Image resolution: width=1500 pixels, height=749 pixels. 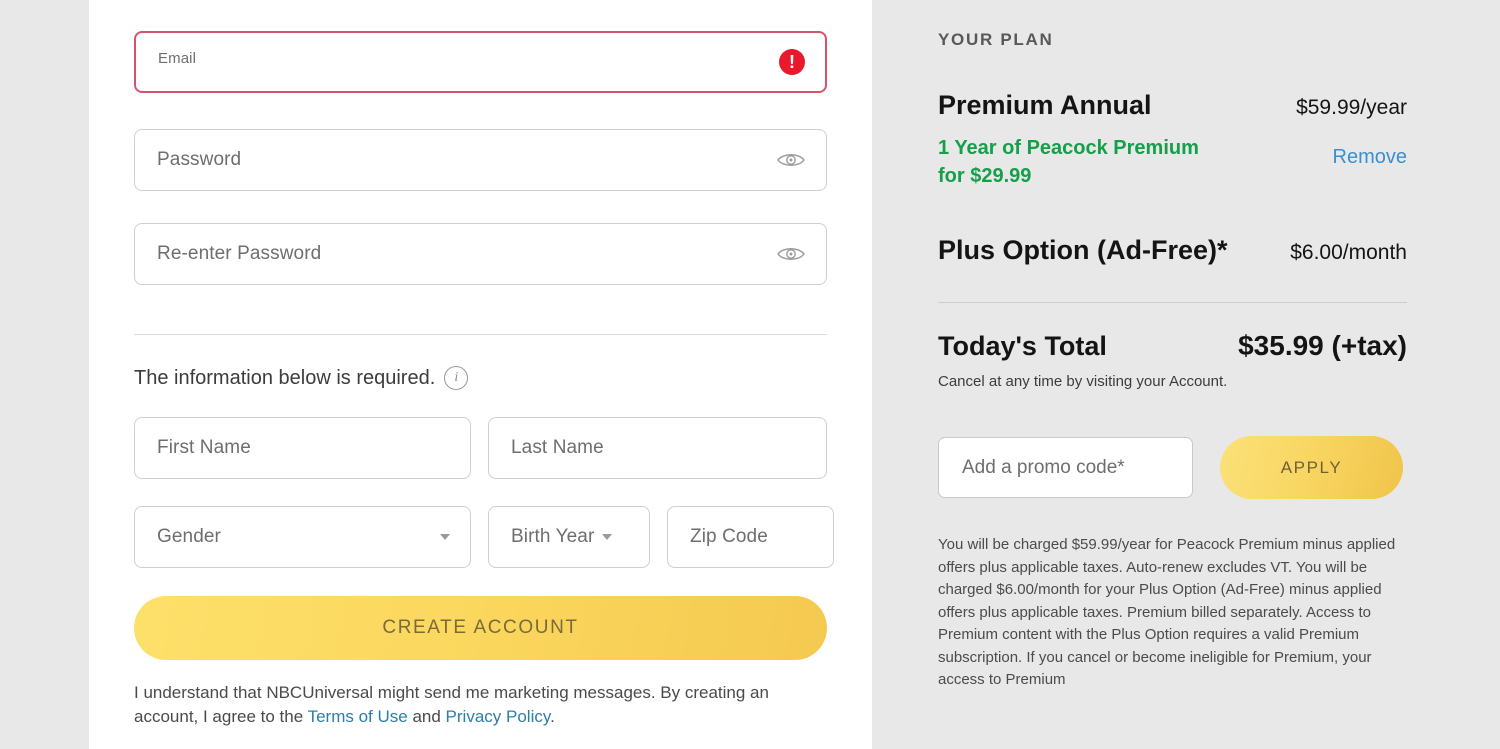 I want to click on legal-period: ., so click(x=552, y=717).